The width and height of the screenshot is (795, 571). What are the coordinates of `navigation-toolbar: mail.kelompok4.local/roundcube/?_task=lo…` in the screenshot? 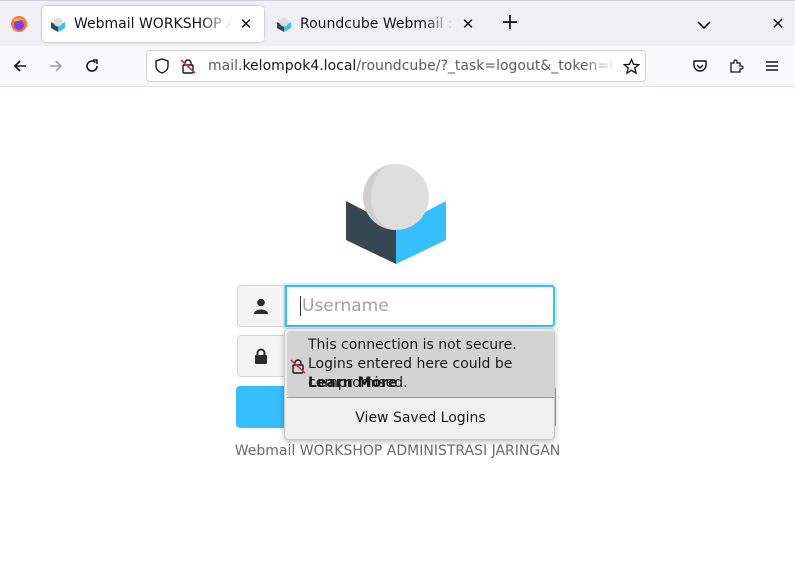 It's located at (397, 66).